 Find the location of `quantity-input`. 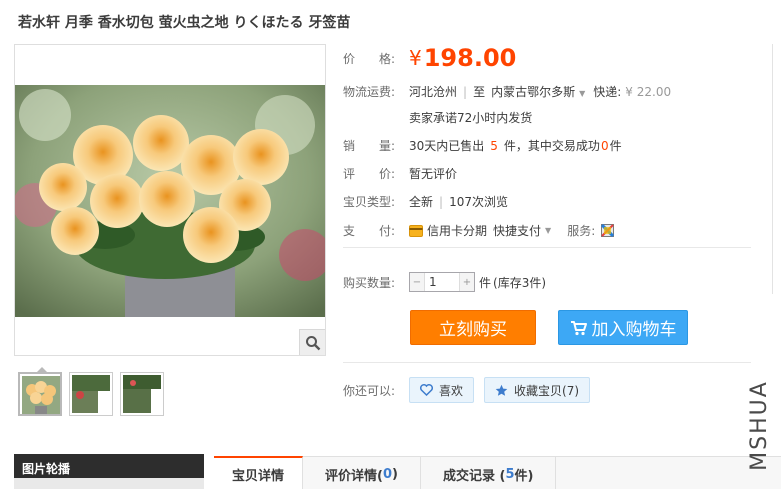

quantity-input is located at coordinates (442, 282).